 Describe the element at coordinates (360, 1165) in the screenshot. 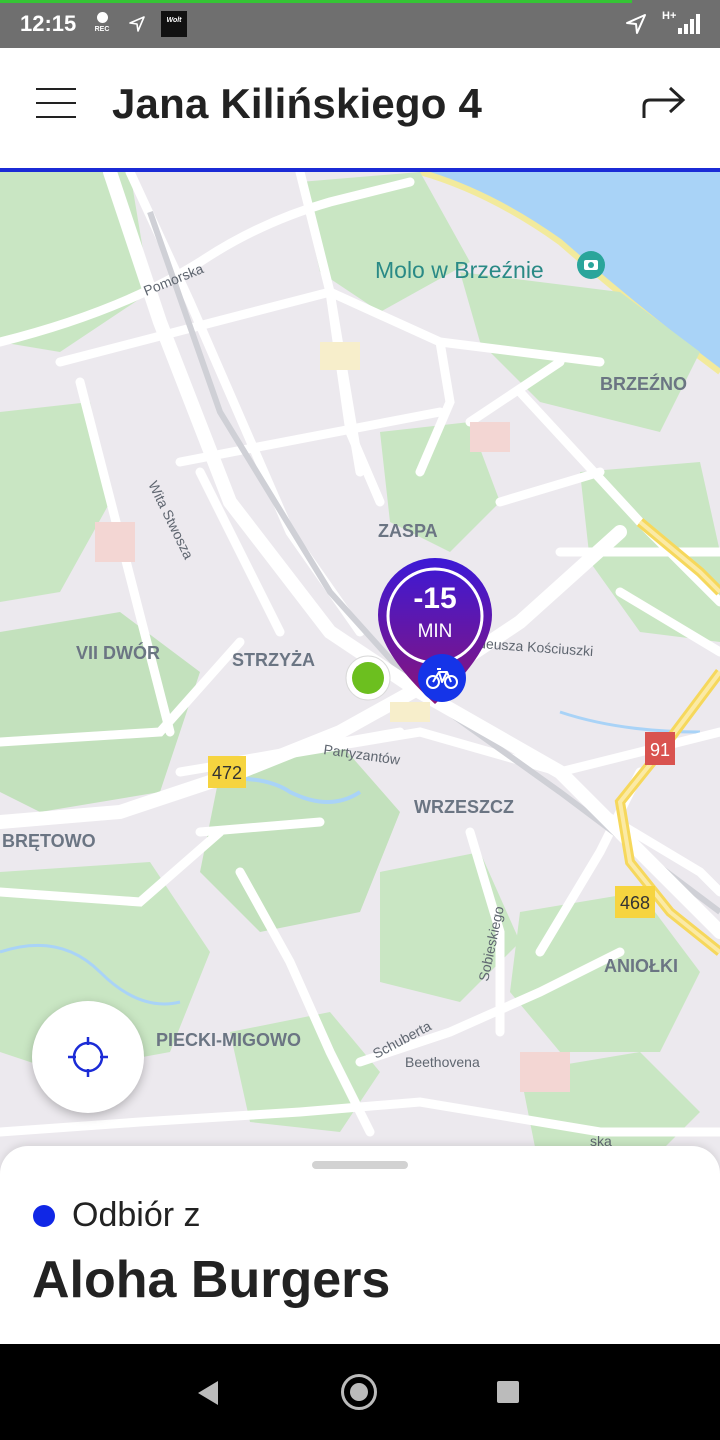

I see `sheet-drag-handle` at that location.